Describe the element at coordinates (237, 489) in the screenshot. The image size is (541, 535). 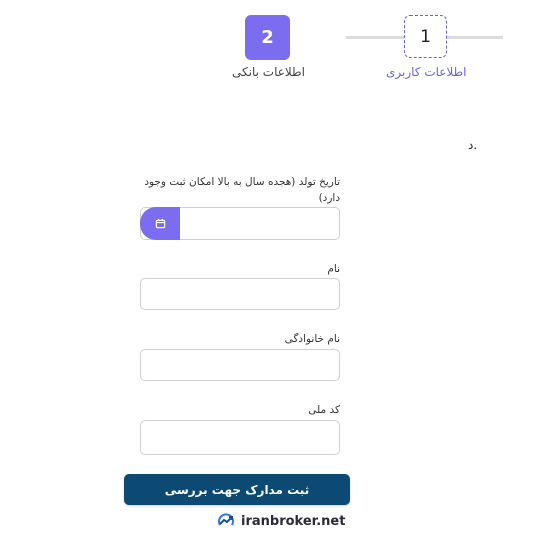
I see `submit-documents-button: ثبت مدارک جهت بررسی` at that location.